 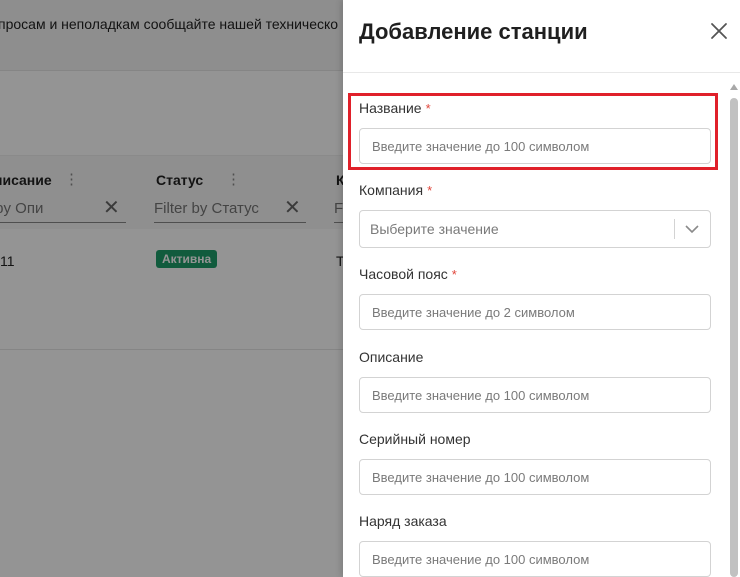 I want to click on drawer-title: Добавление станции, so click(x=473, y=31).